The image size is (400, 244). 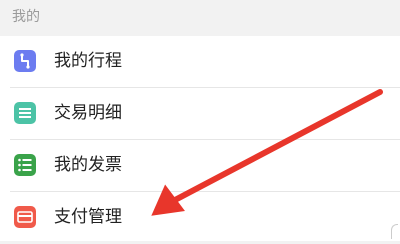 What do you see at coordinates (25, 165) in the screenshot?
I see `invoice-icon` at bounding box center [25, 165].